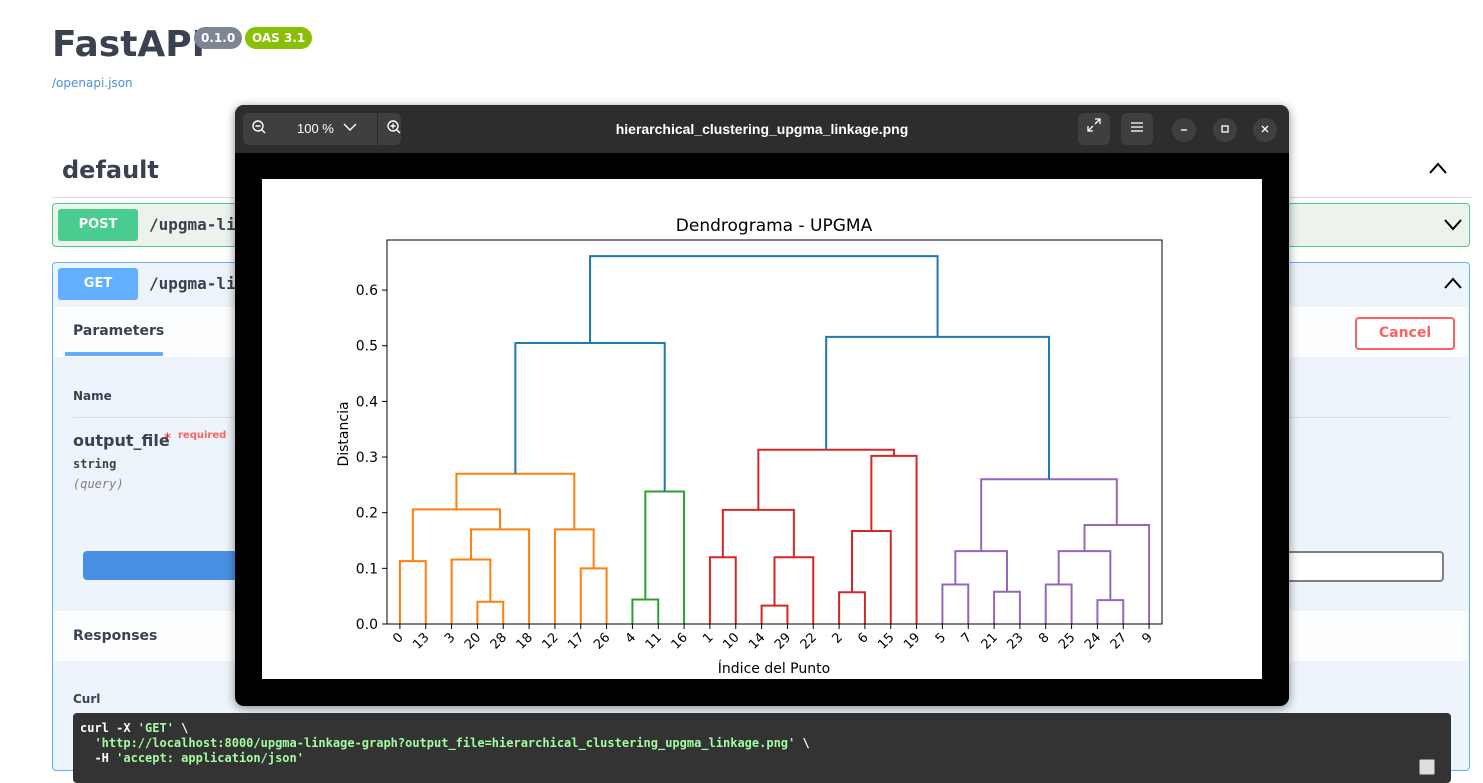  I want to click on x-tick-label: 5, so click(941, 638).